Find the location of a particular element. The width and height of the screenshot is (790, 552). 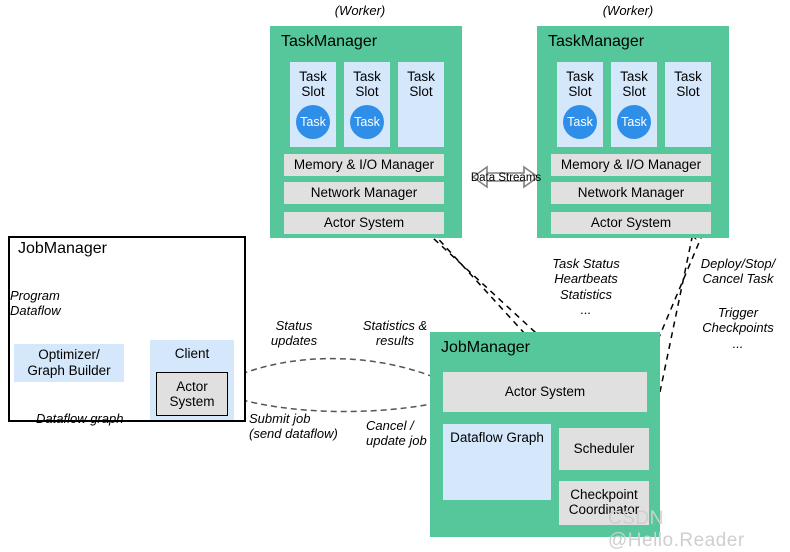

jobmanager-dataflow-graph-label: Dataflow Graph is located at coordinates (497, 437).